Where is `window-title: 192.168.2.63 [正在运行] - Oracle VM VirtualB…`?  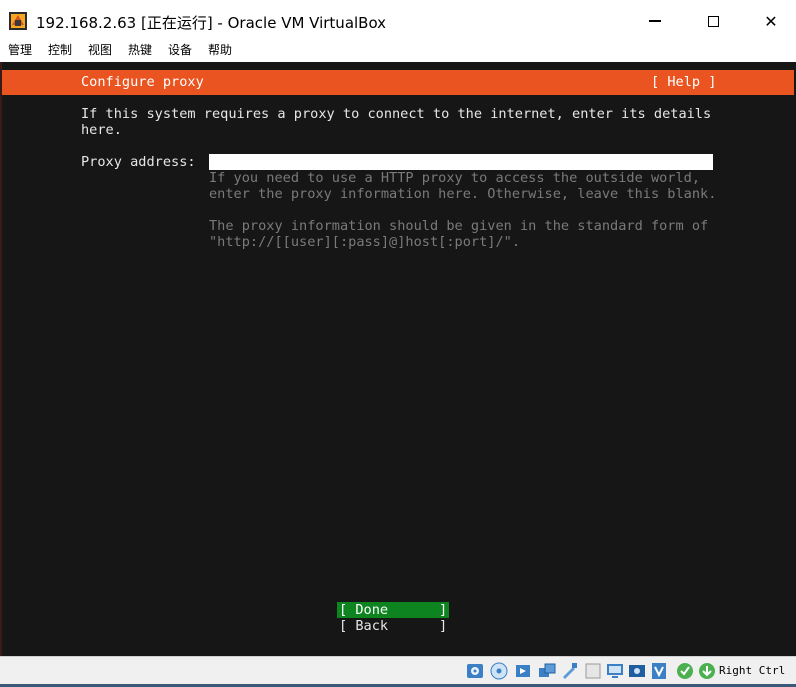 window-title: 192.168.2.63 [正在运行] - Oracle VM VirtualB… is located at coordinates (211, 23).